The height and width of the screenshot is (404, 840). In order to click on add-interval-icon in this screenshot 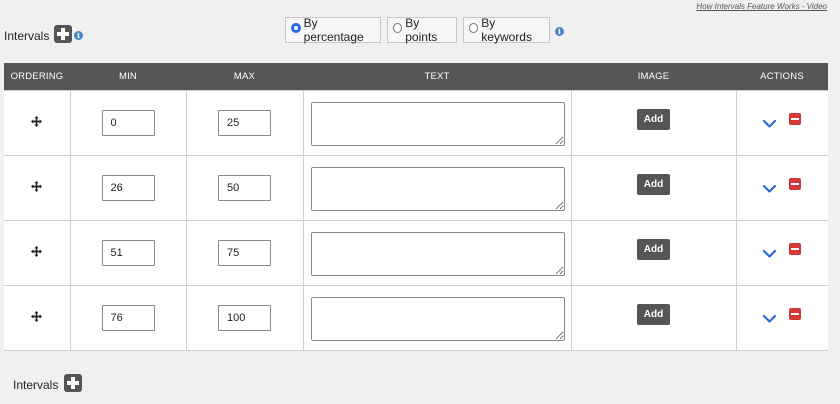, I will do `click(63, 34)`.